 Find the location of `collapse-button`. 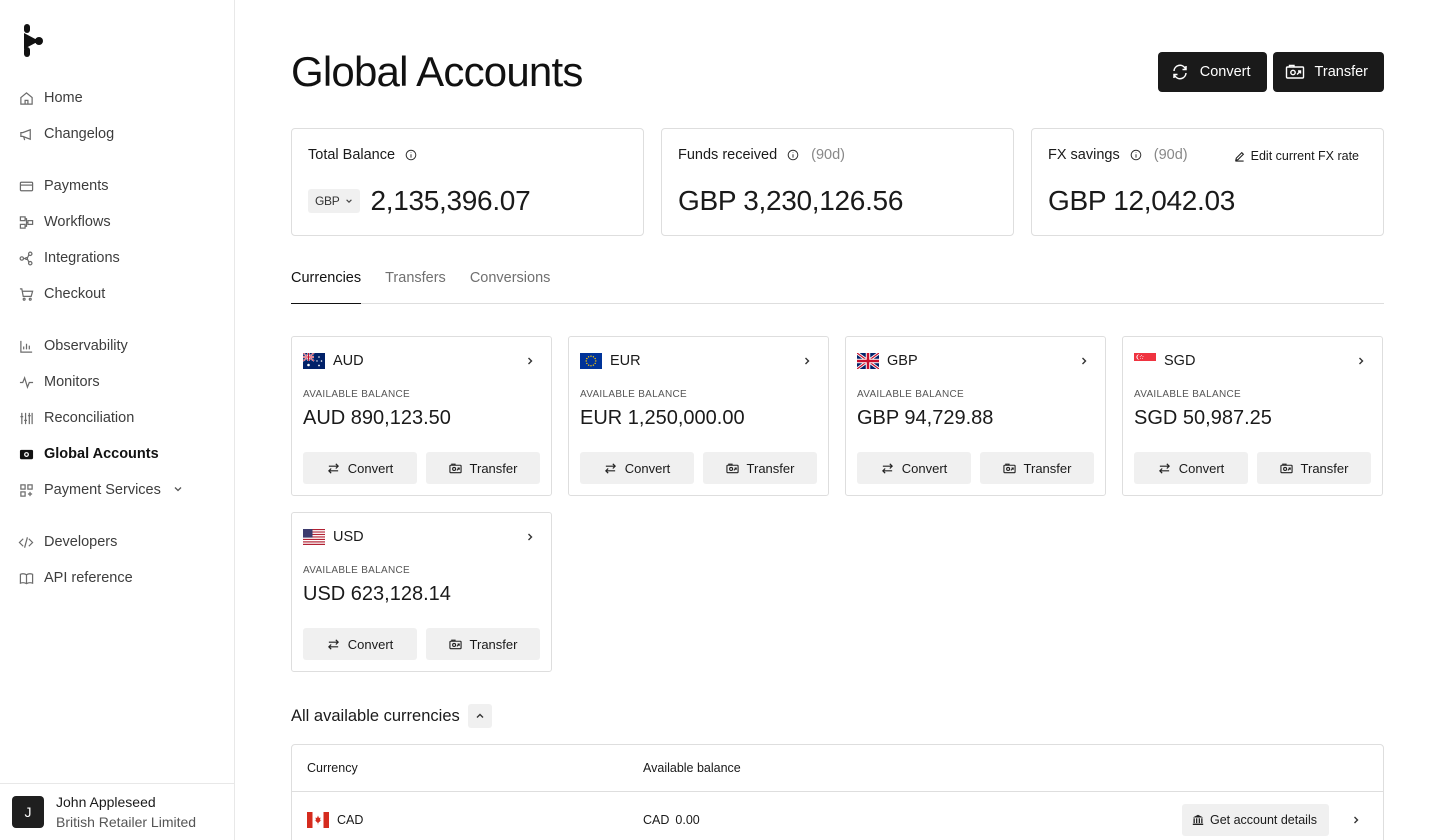

collapse-button is located at coordinates (479, 716).